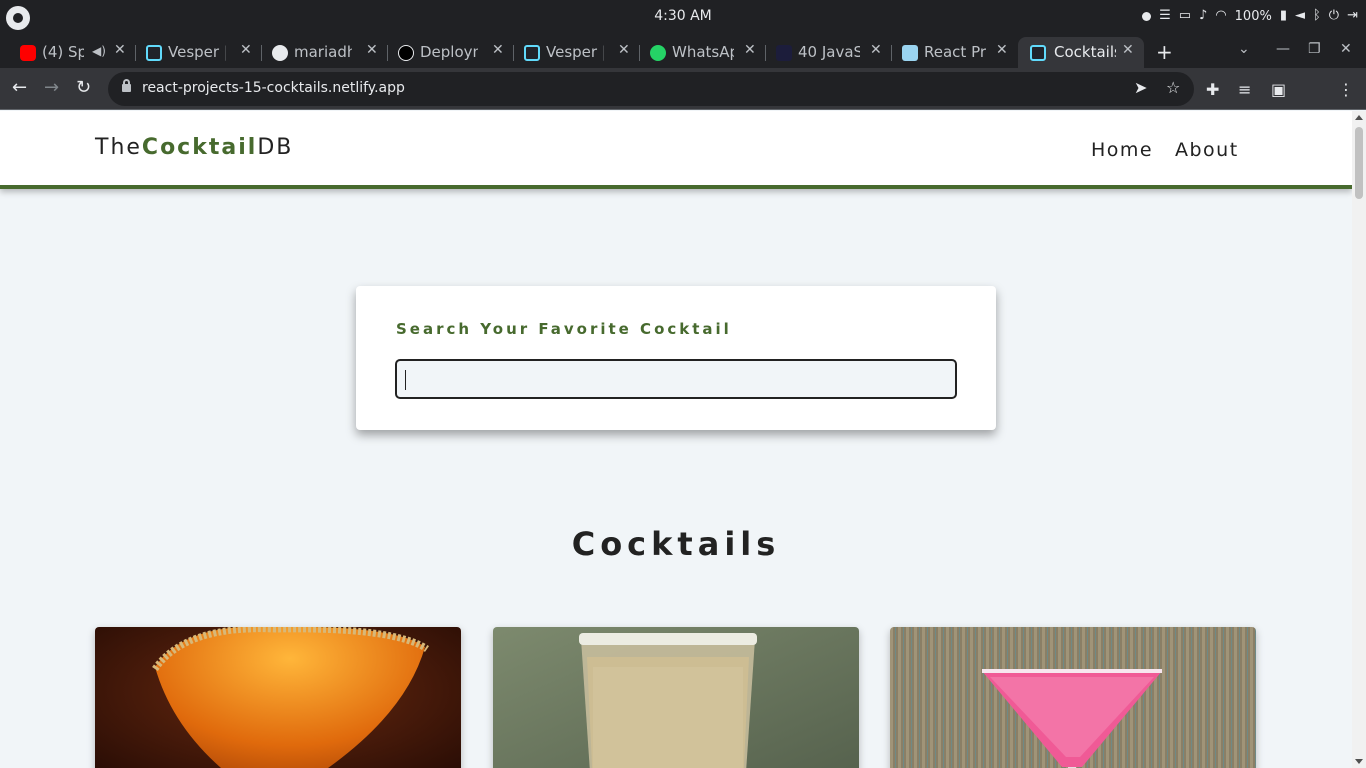 This screenshot has height=768, width=1366. Describe the element at coordinates (275, 147) in the screenshot. I see `logo-suffix: DB` at that location.